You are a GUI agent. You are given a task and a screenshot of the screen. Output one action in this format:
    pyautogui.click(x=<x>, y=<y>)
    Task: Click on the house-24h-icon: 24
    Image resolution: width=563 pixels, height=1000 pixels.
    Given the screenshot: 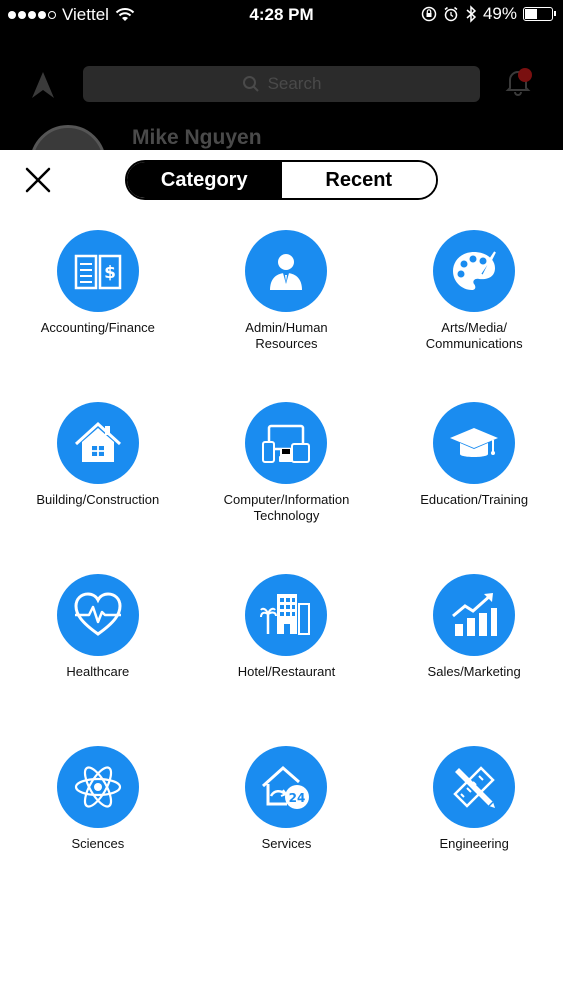 What is the action you would take?
    pyautogui.click(x=286, y=787)
    